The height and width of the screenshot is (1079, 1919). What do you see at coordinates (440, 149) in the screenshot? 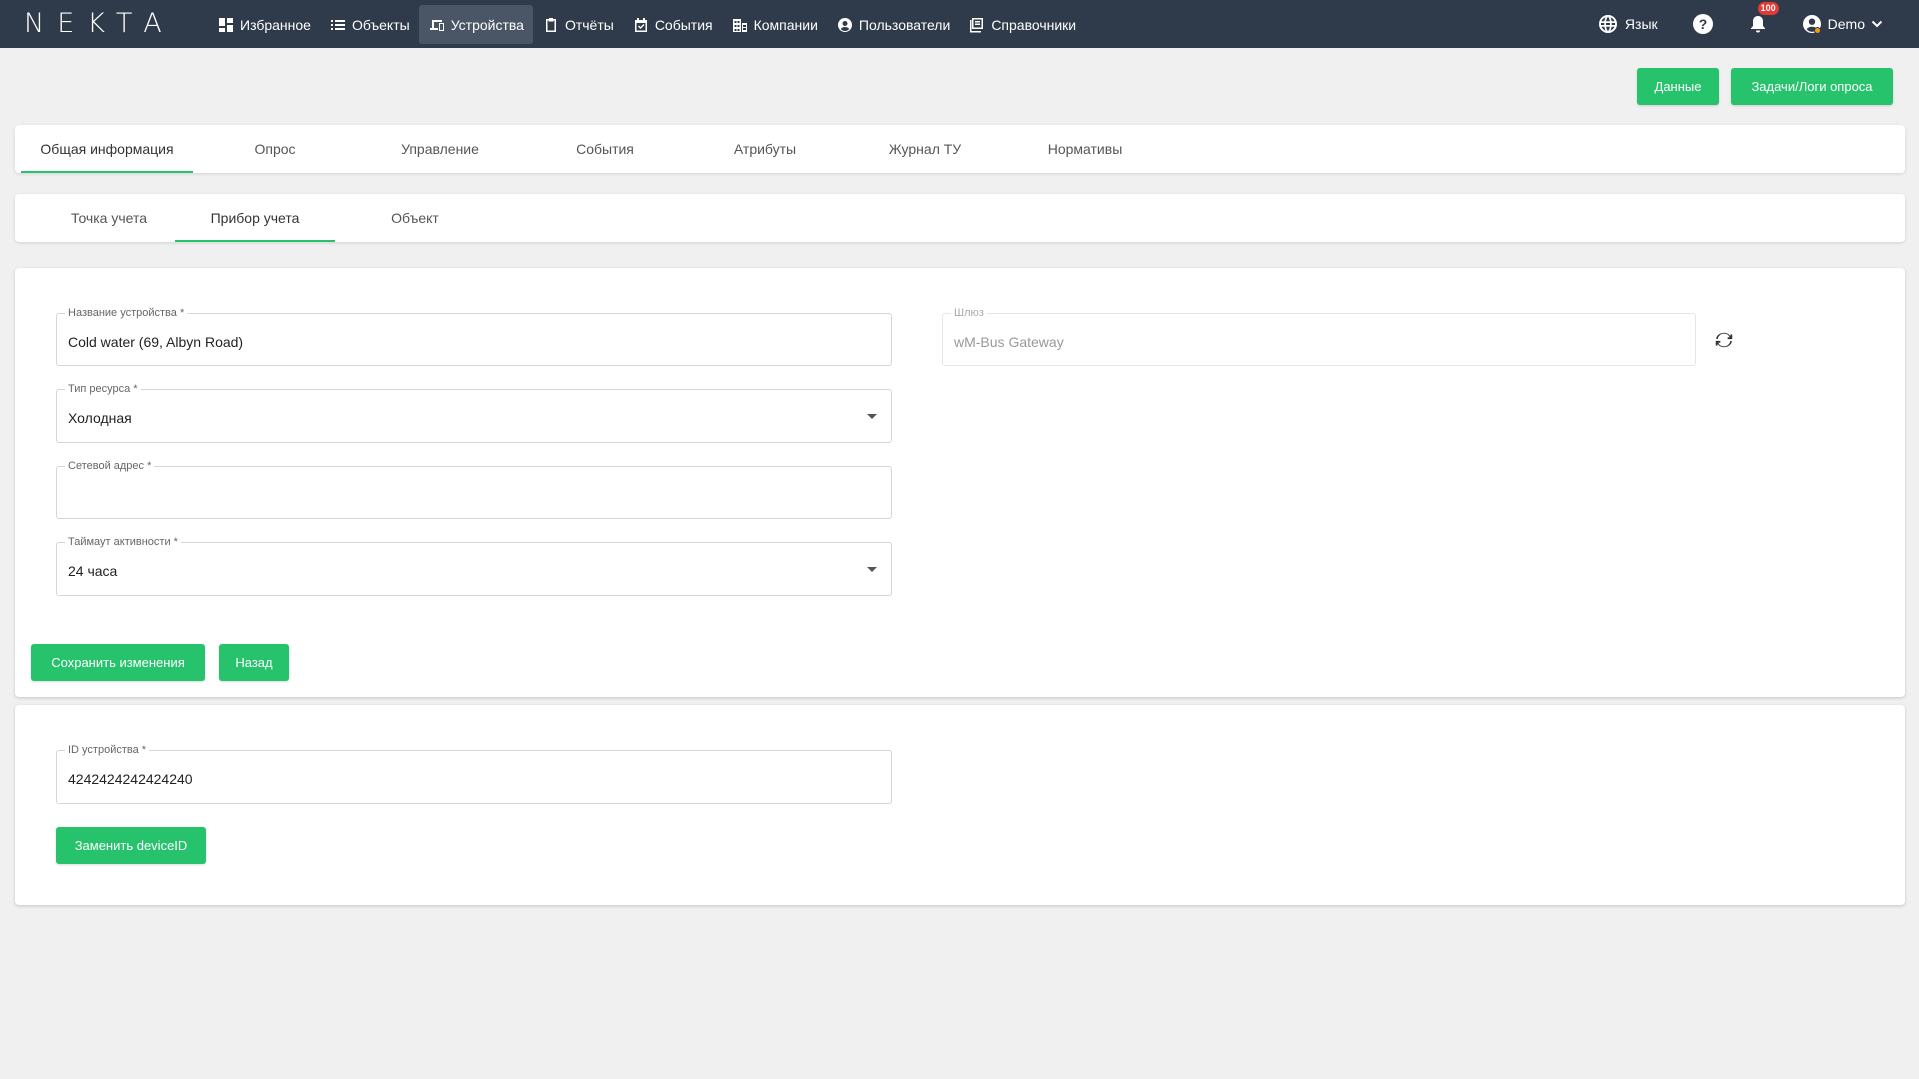
I see `tab-control: Управление` at bounding box center [440, 149].